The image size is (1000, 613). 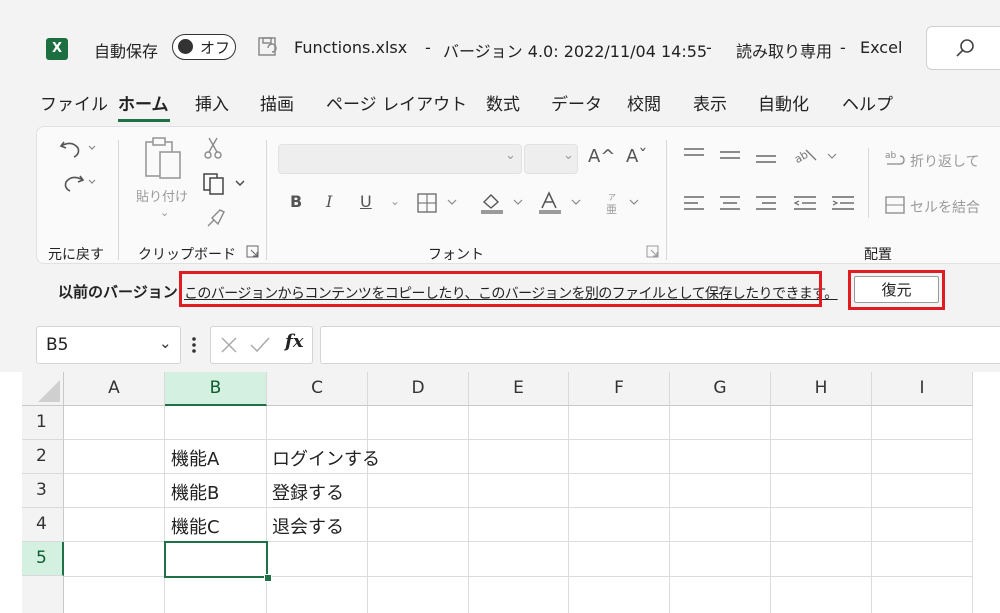 I want to click on row-header-3: 3, so click(x=43, y=491).